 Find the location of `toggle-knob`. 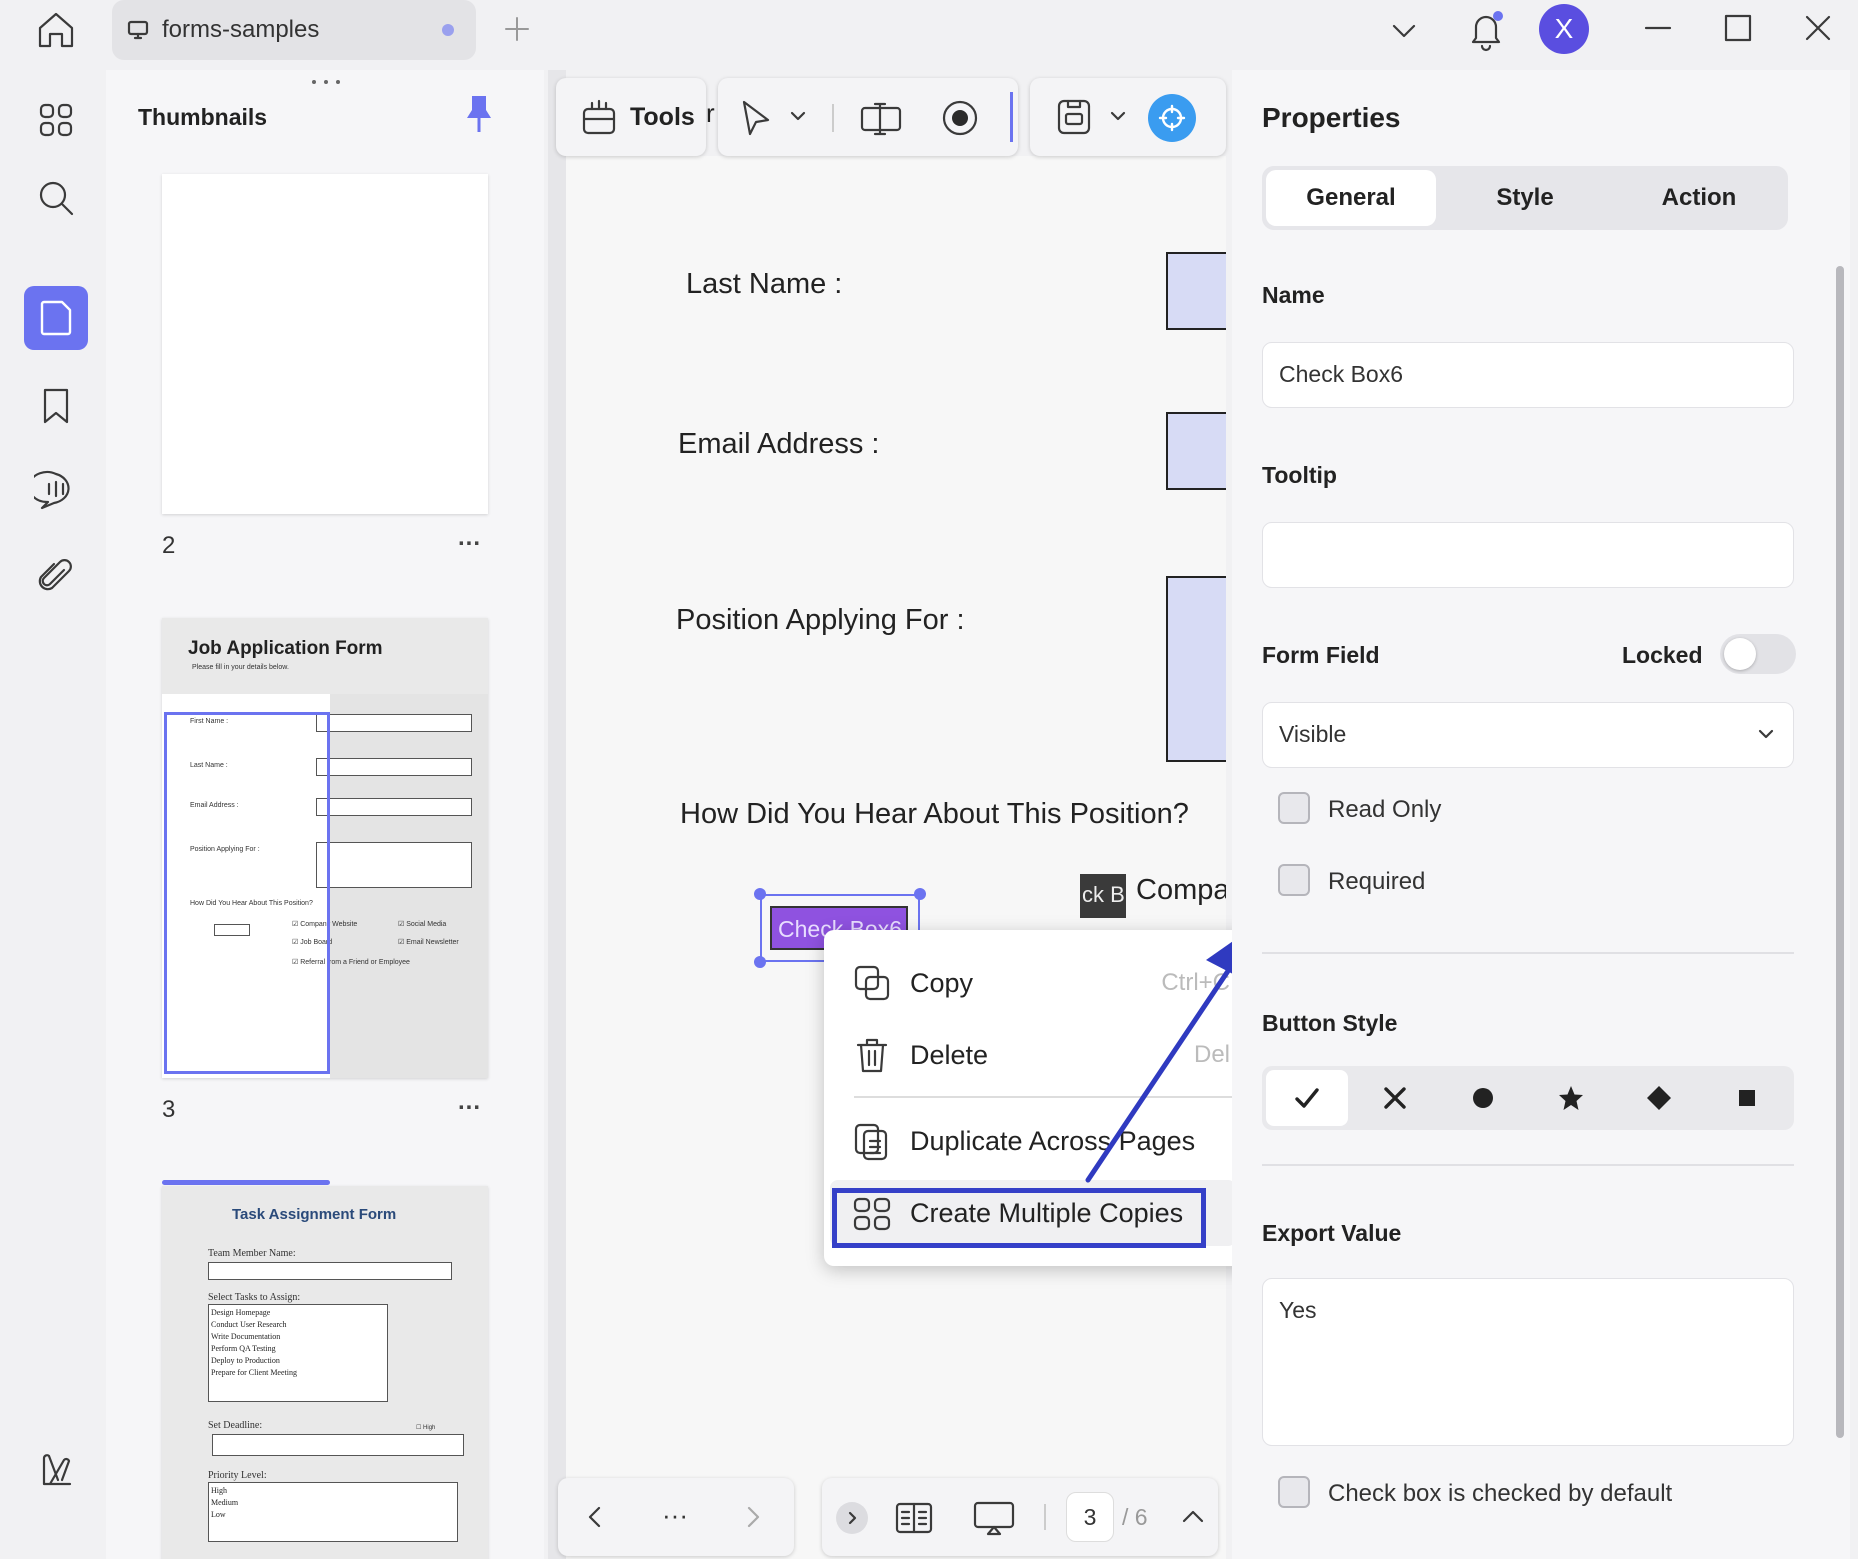

toggle-knob is located at coordinates (1740, 654).